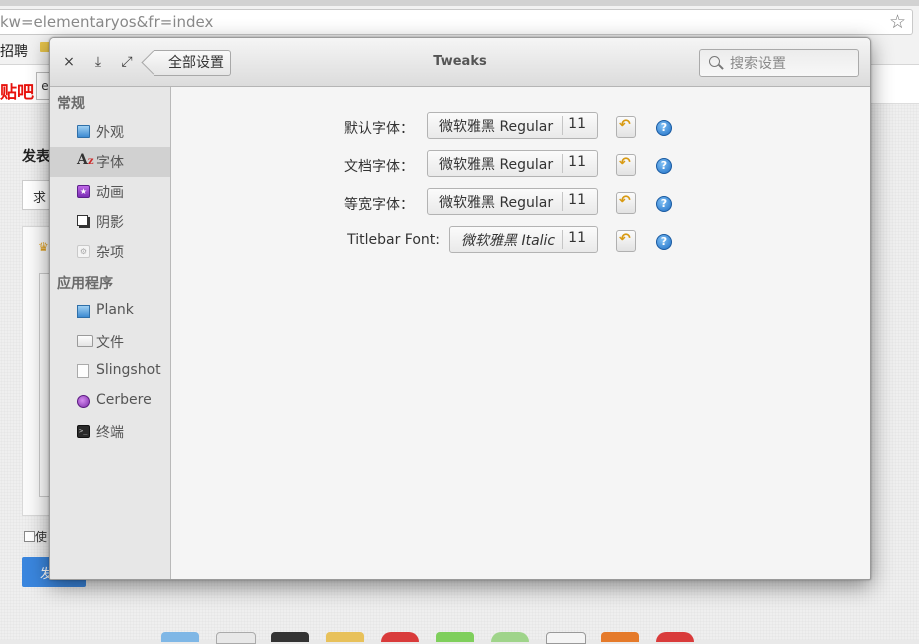  I want to click on document-font-button: 微软雅黑 Regular 11, so click(512, 163).